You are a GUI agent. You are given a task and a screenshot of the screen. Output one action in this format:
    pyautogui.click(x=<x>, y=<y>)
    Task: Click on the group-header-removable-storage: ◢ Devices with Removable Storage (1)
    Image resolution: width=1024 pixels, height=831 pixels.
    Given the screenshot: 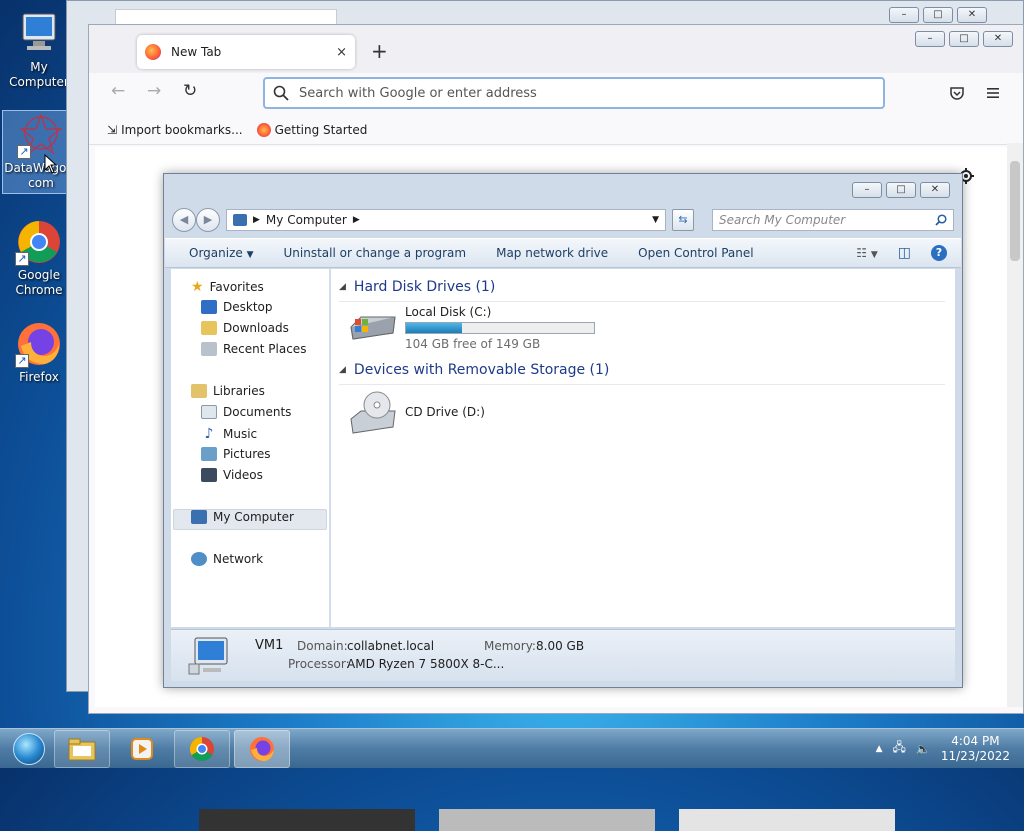 What is the action you would take?
    pyautogui.click(x=642, y=373)
    